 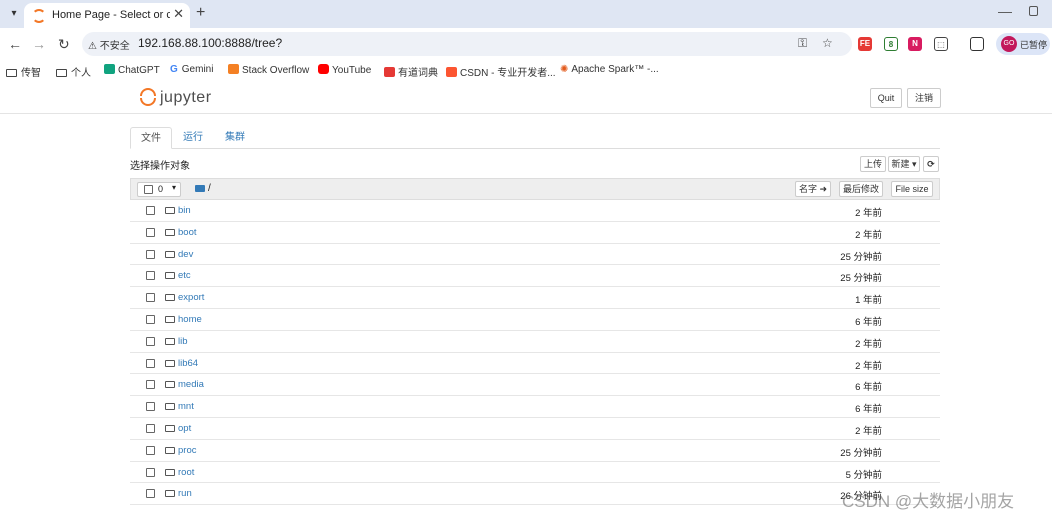 What do you see at coordinates (210, 43) in the screenshot?
I see `url-text: 192.168.88.100:8888/tree?` at bounding box center [210, 43].